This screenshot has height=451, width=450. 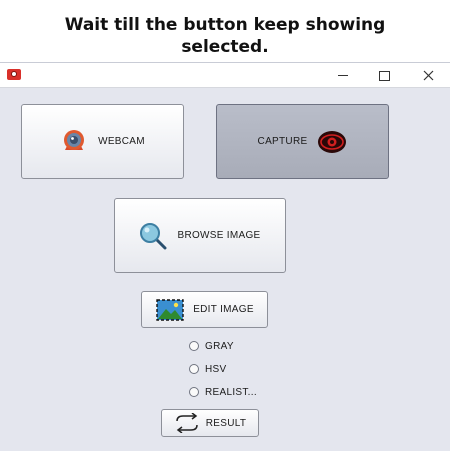 I want to click on webcam-button: WEBCAM, so click(x=102, y=141).